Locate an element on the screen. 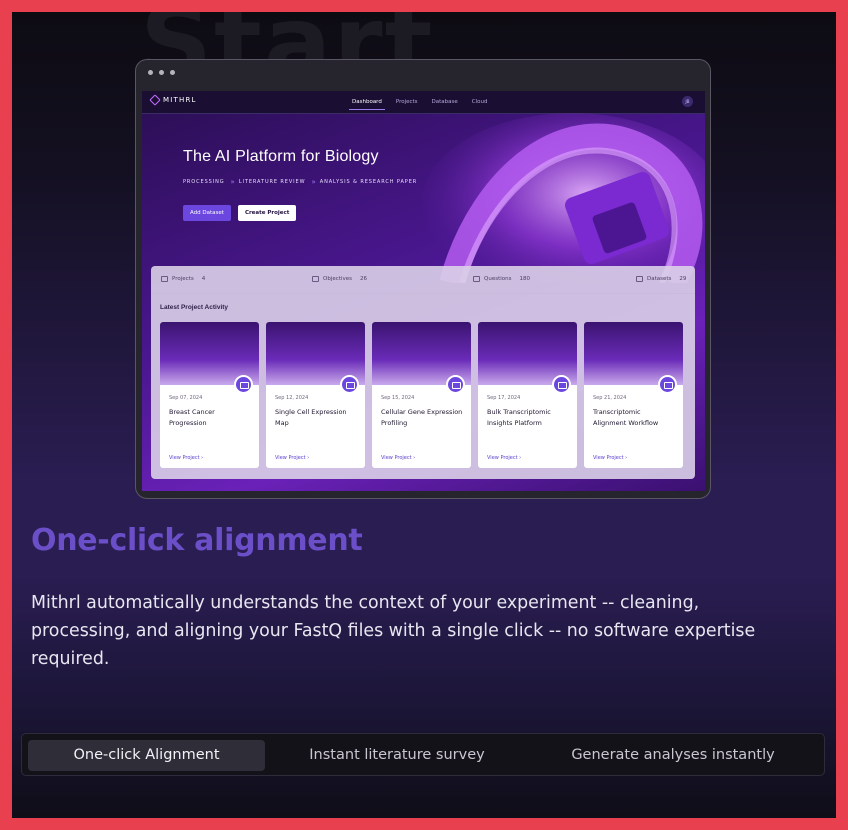 The image size is (848, 830). logo-mark-icon is located at coordinates (155, 100).